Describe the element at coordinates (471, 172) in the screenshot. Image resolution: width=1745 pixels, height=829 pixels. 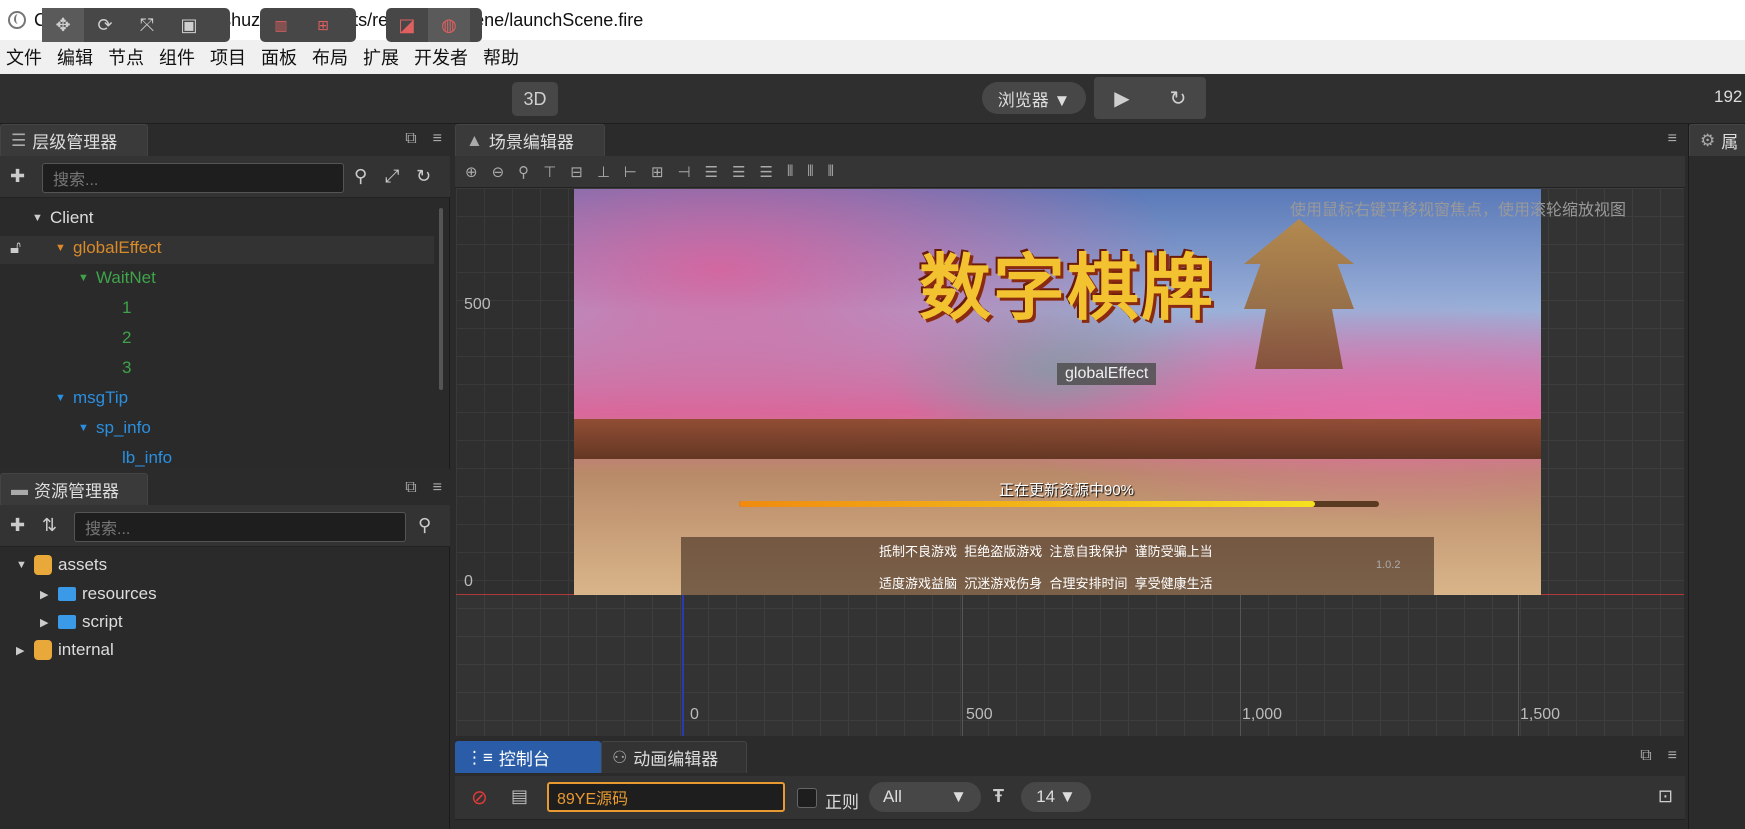
I see `zoom-in-icon: ⊕` at that location.